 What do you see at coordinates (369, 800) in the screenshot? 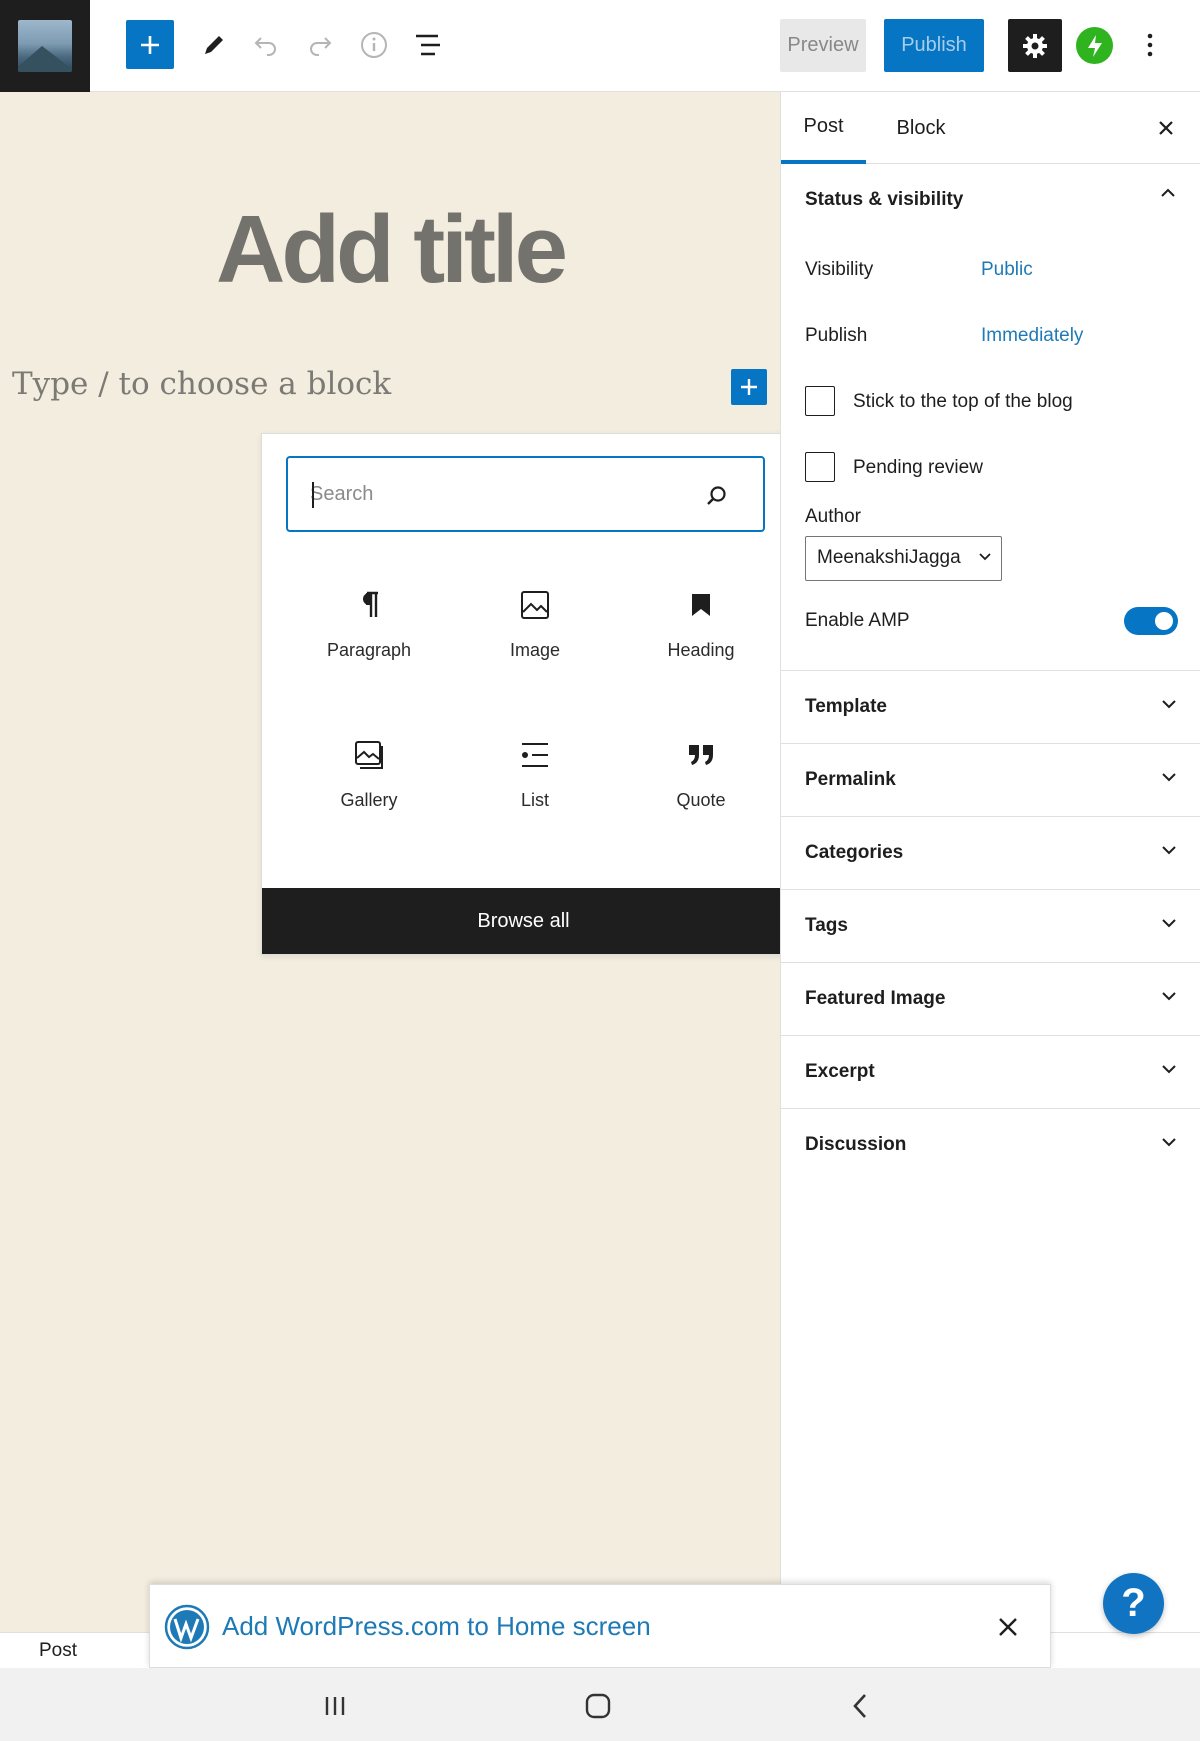
I see `block-item-label: Gallery` at bounding box center [369, 800].